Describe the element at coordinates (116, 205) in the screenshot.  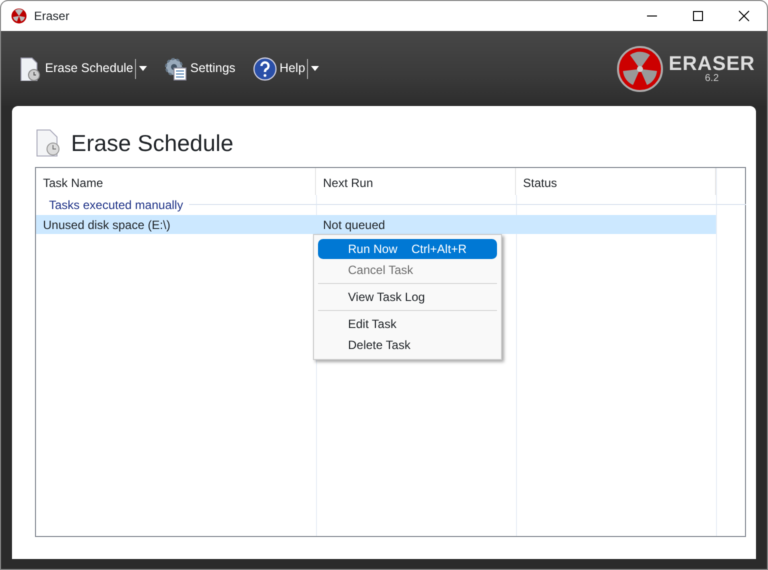
I see `group-header: Tasks executed manually` at that location.